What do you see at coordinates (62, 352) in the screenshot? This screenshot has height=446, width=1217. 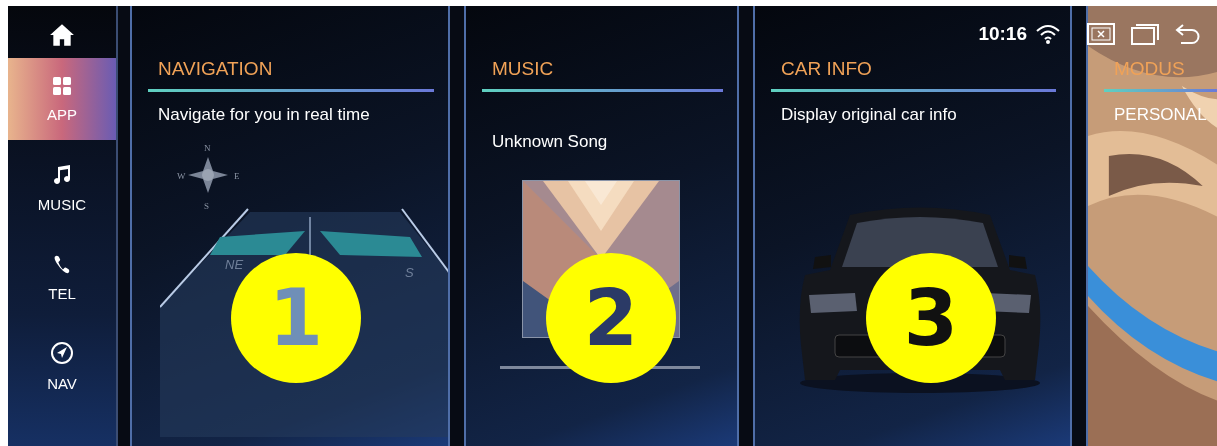 I see `navigation-icon` at bounding box center [62, 352].